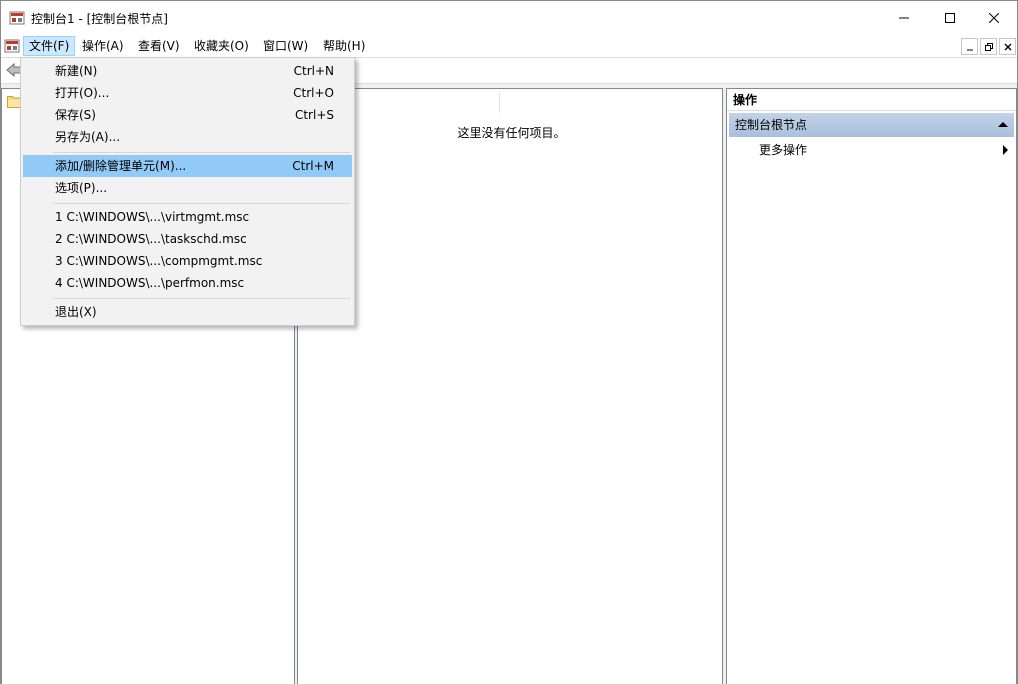 This screenshot has height=684, width=1018. What do you see at coordinates (187, 166) in the screenshot?
I see `menu-item-add-remove-snapin: 添加/删除管理单元(M)... Ctrl+M` at bounding box center [187, 166].